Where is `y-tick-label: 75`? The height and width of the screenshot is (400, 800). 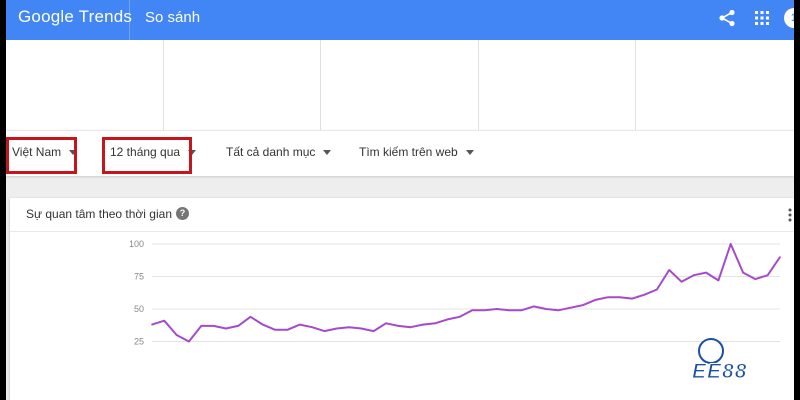
y-tick-label: 75 is located at coordinates (139, 277).